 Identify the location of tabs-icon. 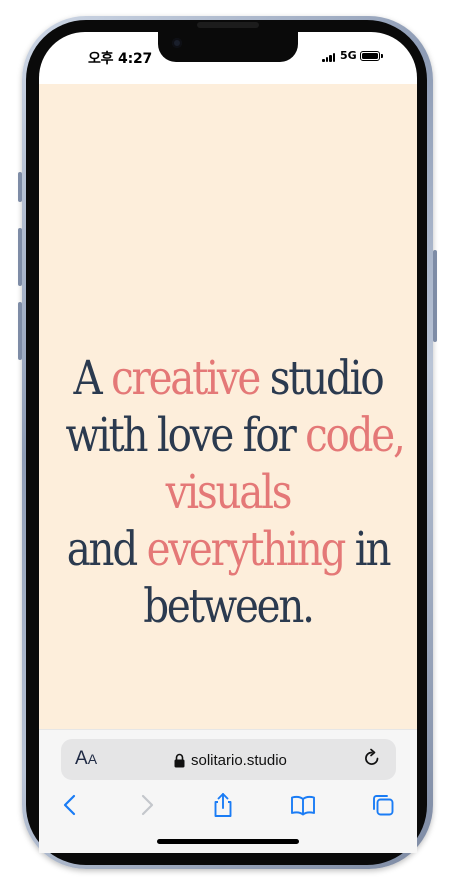
(383, 805).